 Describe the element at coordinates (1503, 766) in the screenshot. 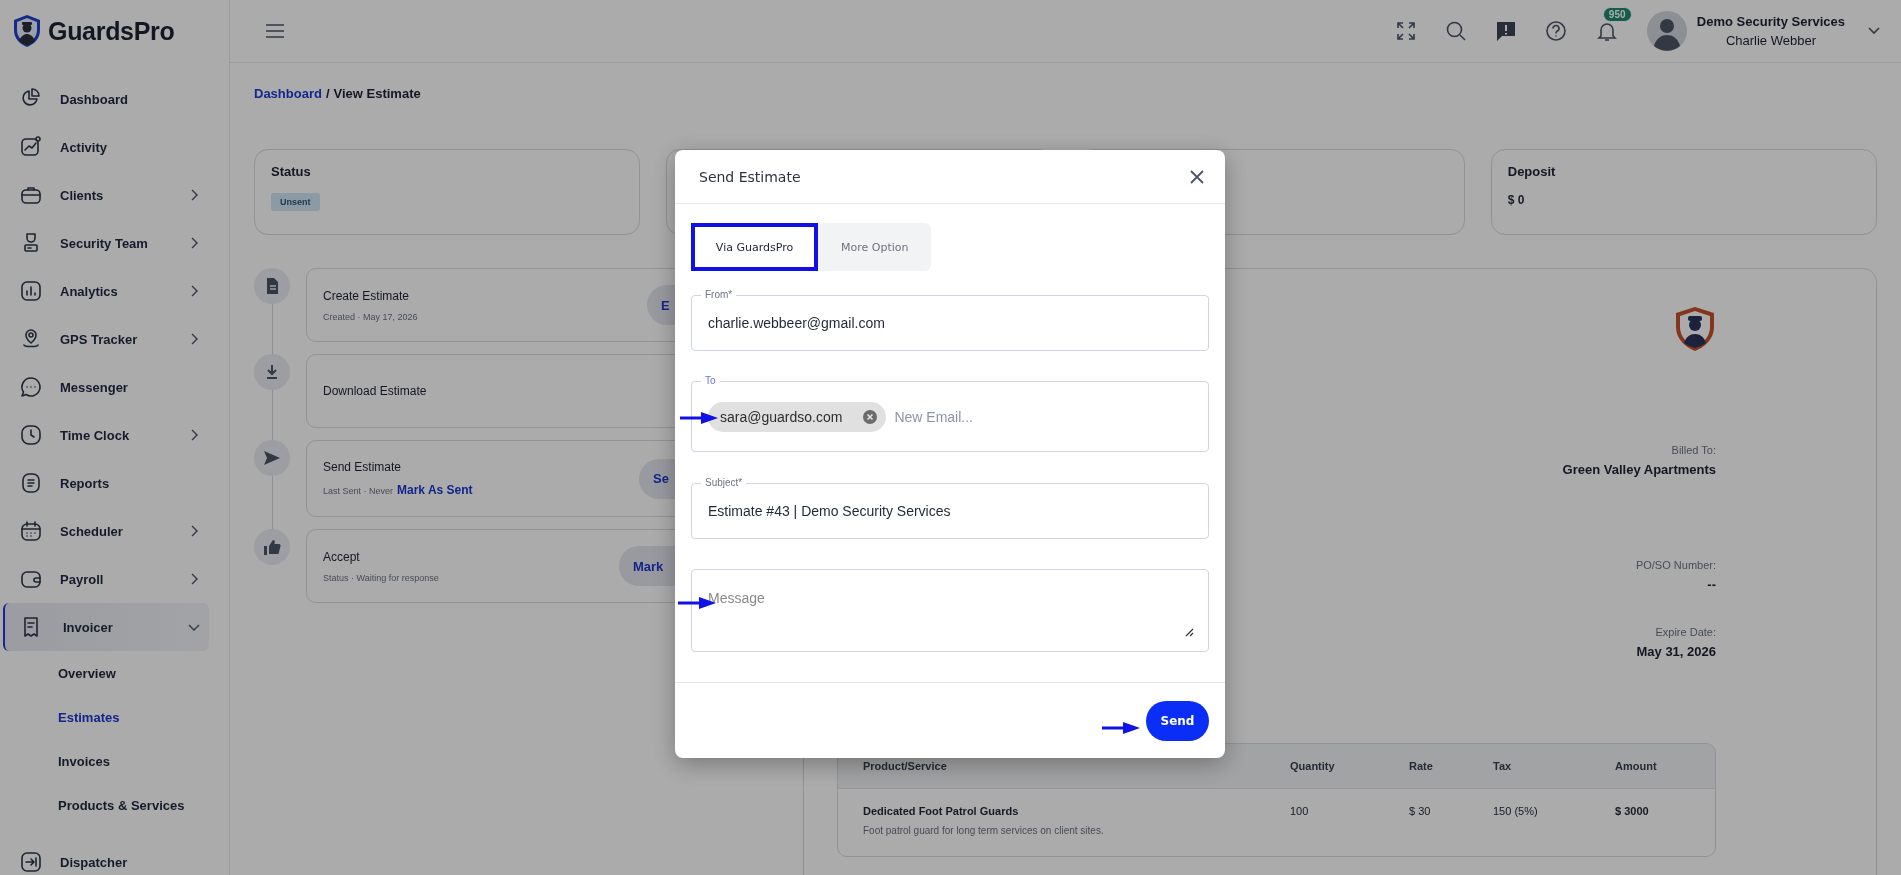

I see `column-header: Tax` at that location.